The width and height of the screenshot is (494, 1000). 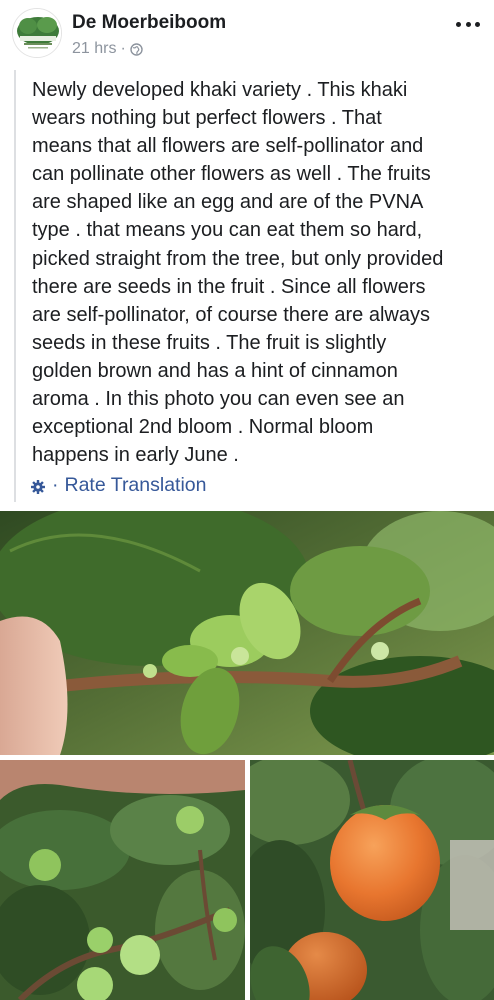 What do you see at coordinates (136, 49) in the screenshot?
I see `globe-icon` at bounding box center [136, 49].